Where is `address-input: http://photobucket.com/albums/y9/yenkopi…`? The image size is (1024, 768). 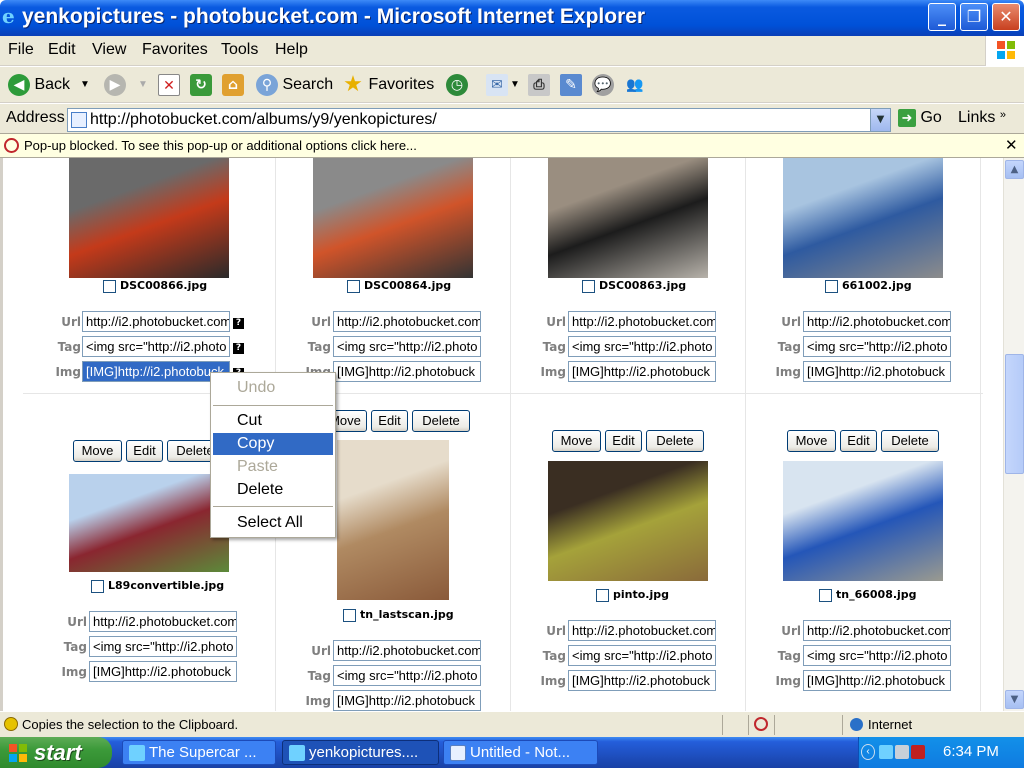
address-input: http://photobucket.com/albums/y9/yenkopi… is located at coordinates (479, 120).